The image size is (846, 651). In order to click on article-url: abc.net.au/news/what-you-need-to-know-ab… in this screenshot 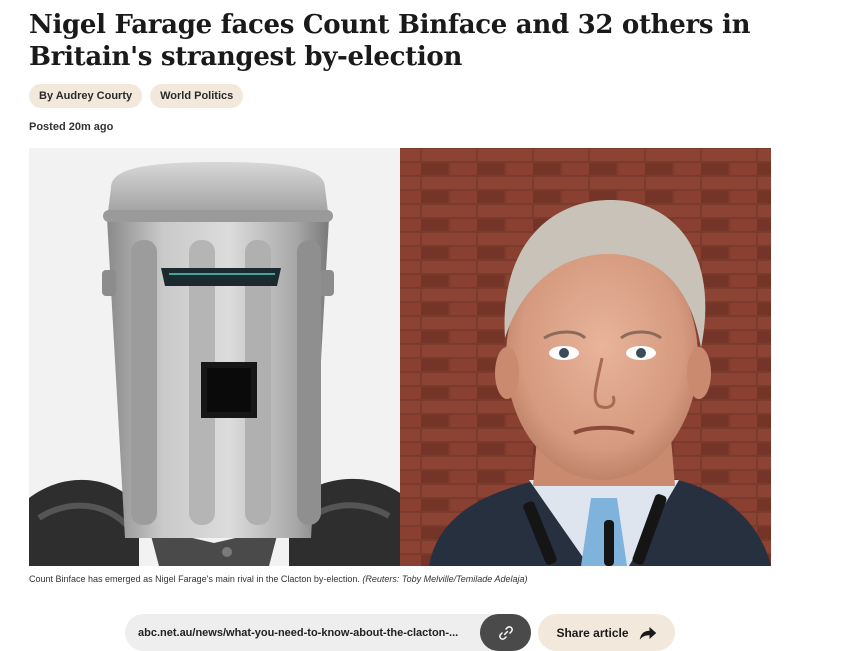, I will do `click(305, 633)`.